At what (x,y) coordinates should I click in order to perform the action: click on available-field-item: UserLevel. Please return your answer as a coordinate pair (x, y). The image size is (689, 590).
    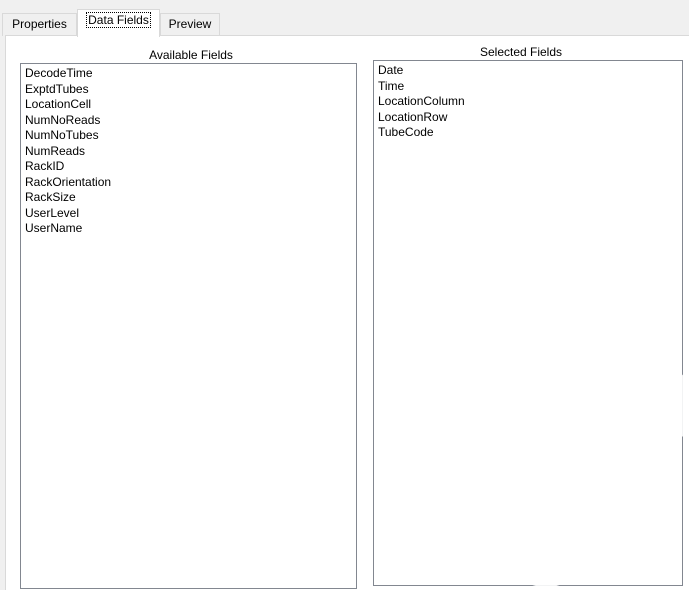
    Looking at the image, I should click on (188, 214).